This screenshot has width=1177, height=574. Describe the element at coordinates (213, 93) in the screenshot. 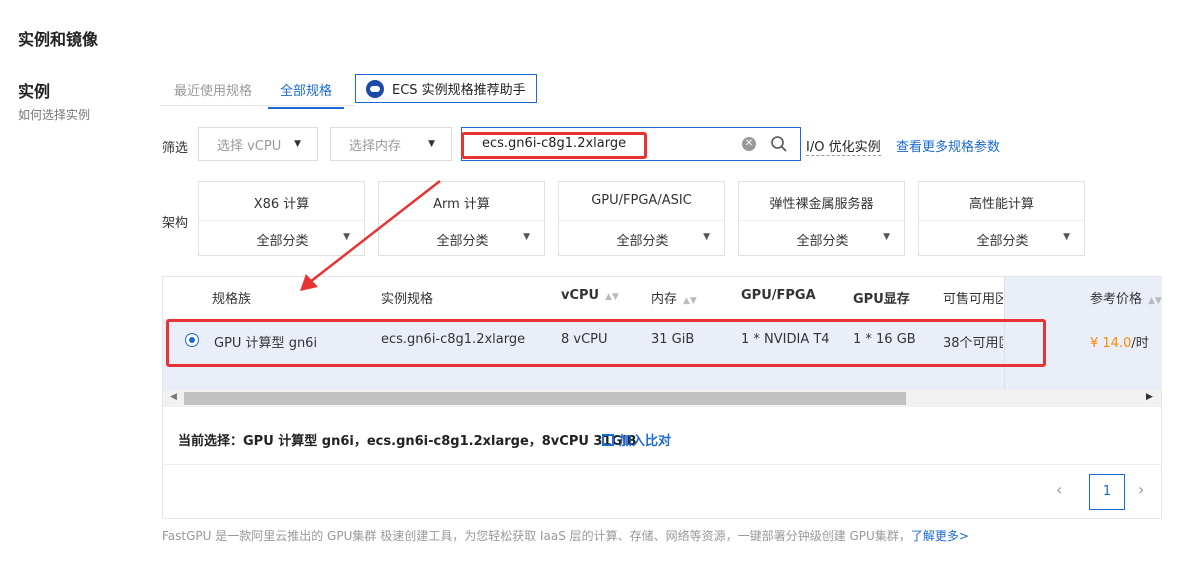

I see `tab-recent: 最近使用规格` at that location.